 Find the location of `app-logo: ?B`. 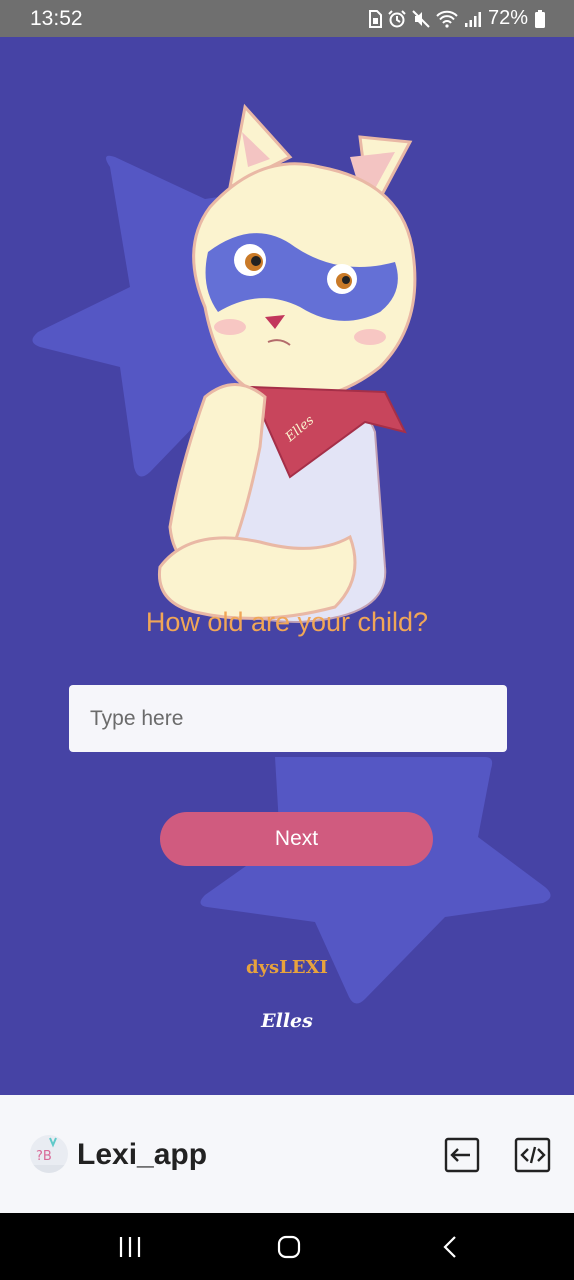

app-logo: ?B is located at coordinates (49, 1154).